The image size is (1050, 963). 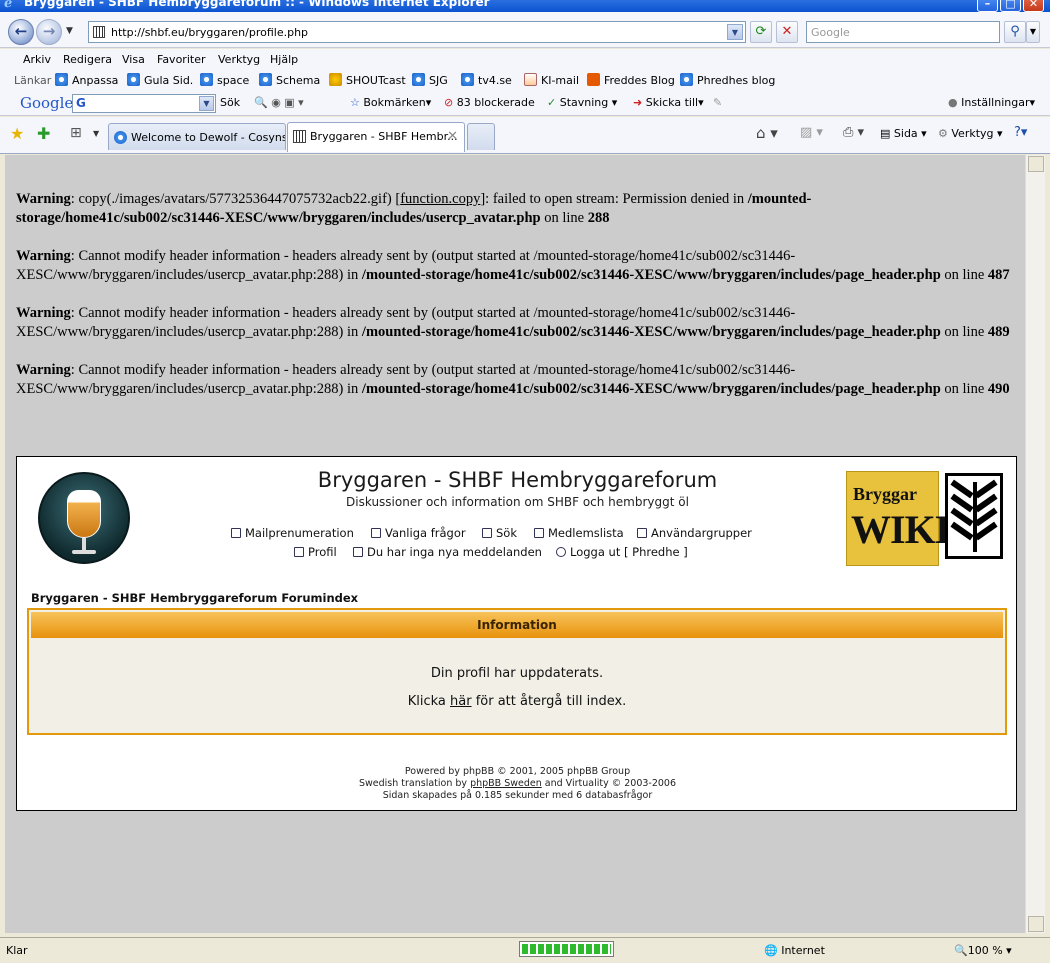 What do you see at coordinates (499, 533) in the screenshot?
I see `nav-search: Sök` at bounding box center [499, 533].